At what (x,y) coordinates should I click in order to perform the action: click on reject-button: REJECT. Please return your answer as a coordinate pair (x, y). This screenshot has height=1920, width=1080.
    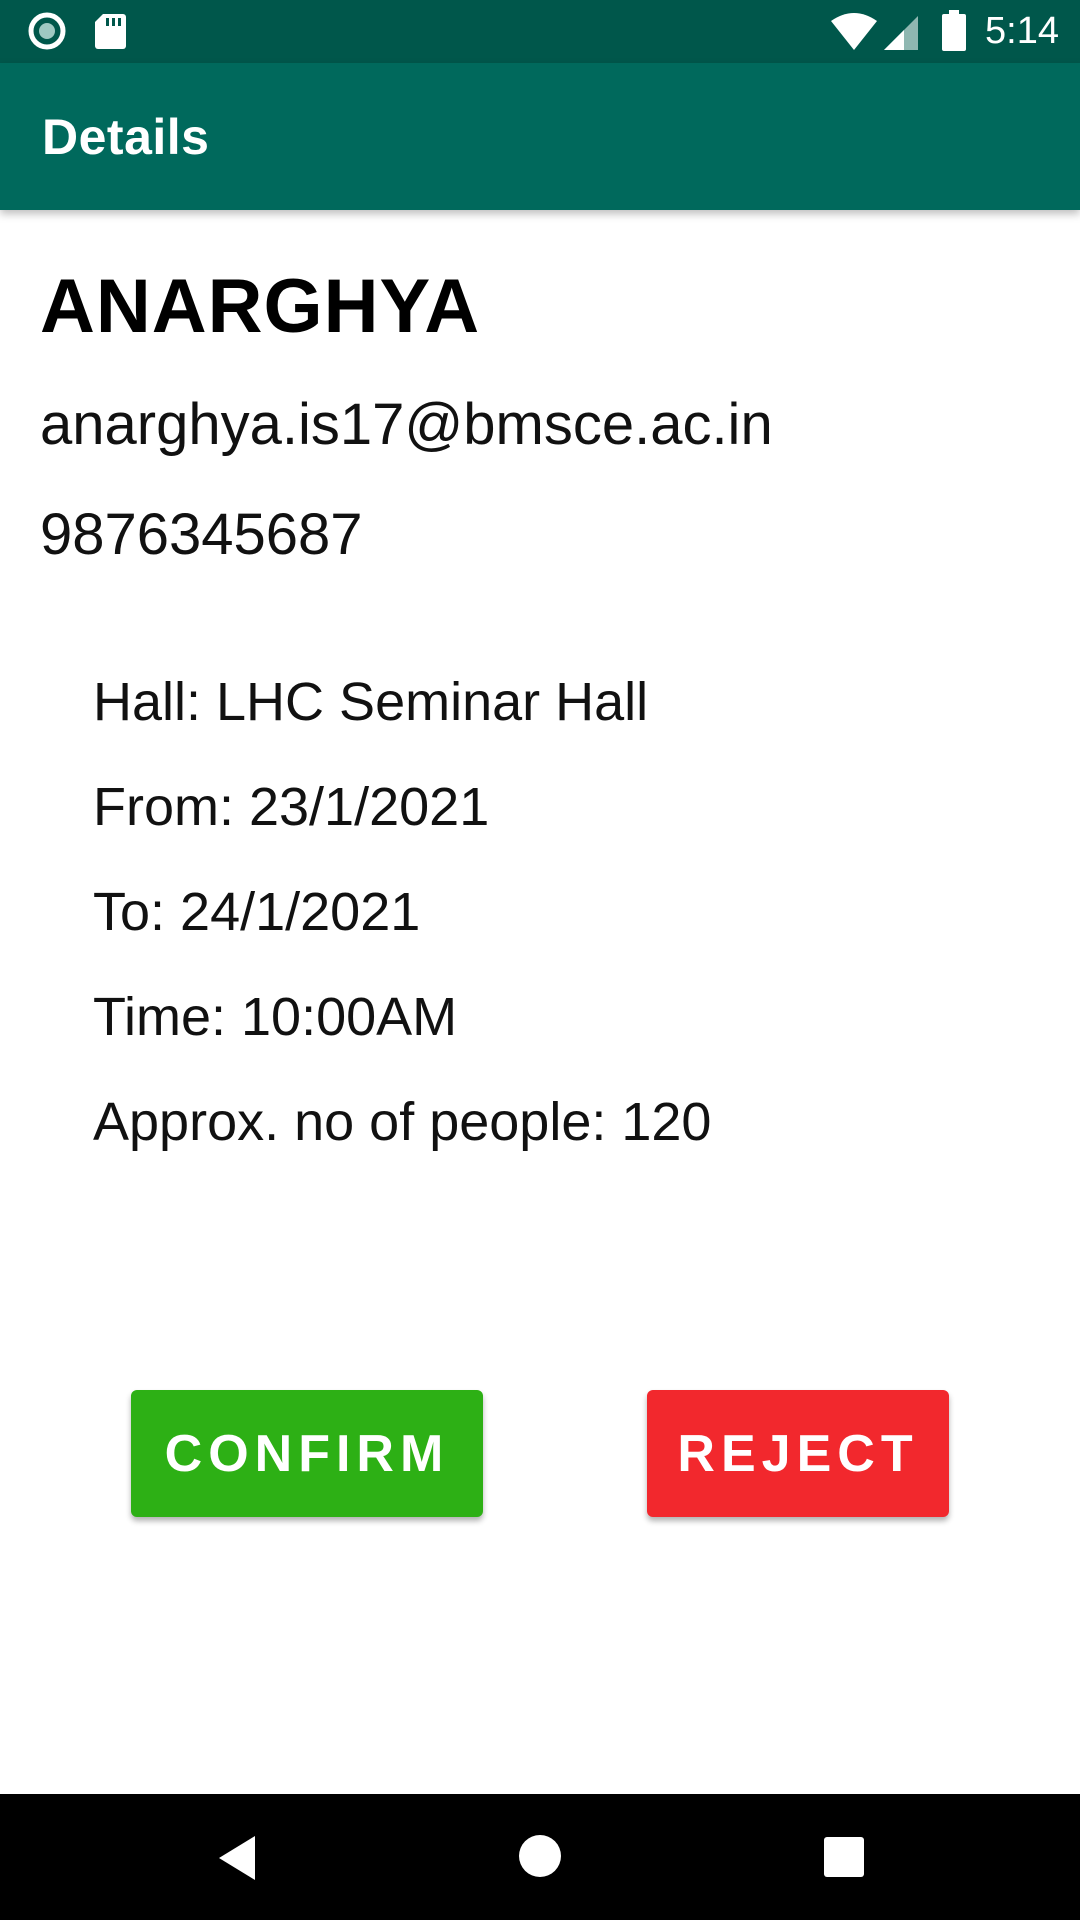
    Looking at the image, I should click on (798, 1453).